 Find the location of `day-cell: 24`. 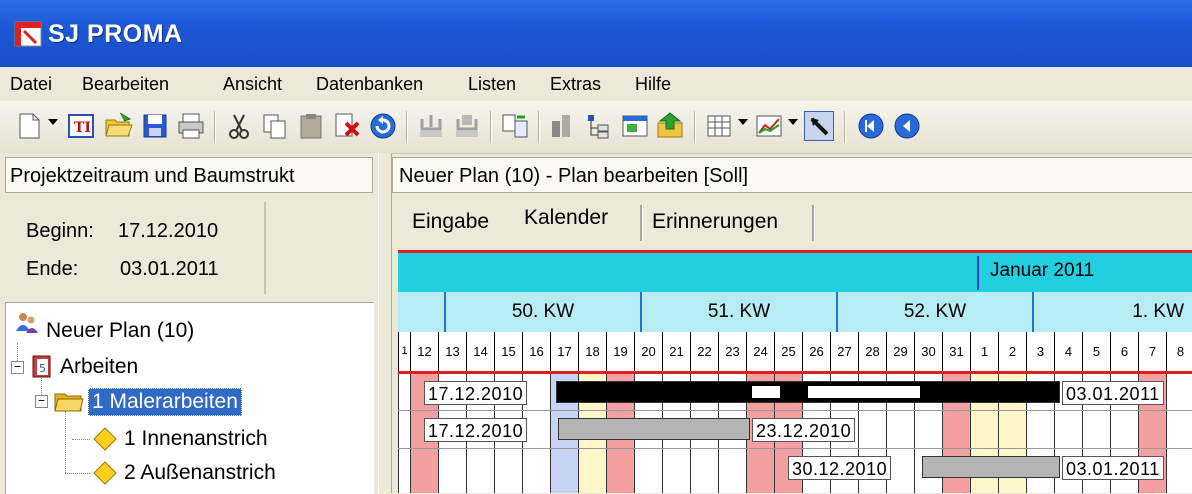

day-cell: 24 is located at coordinates (760, 351).